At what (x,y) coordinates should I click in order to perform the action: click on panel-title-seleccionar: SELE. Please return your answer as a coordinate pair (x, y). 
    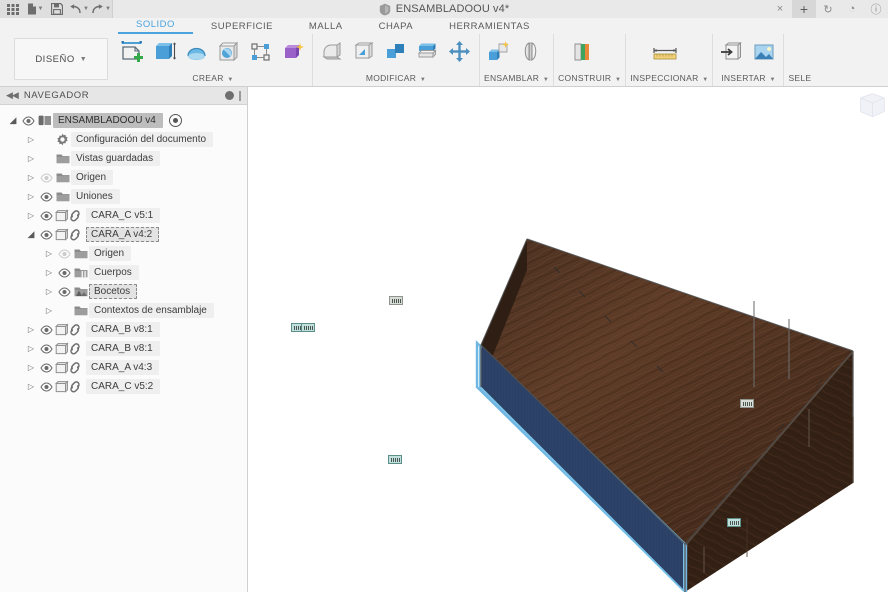
    Looking at the image, I should click on (799, 79).